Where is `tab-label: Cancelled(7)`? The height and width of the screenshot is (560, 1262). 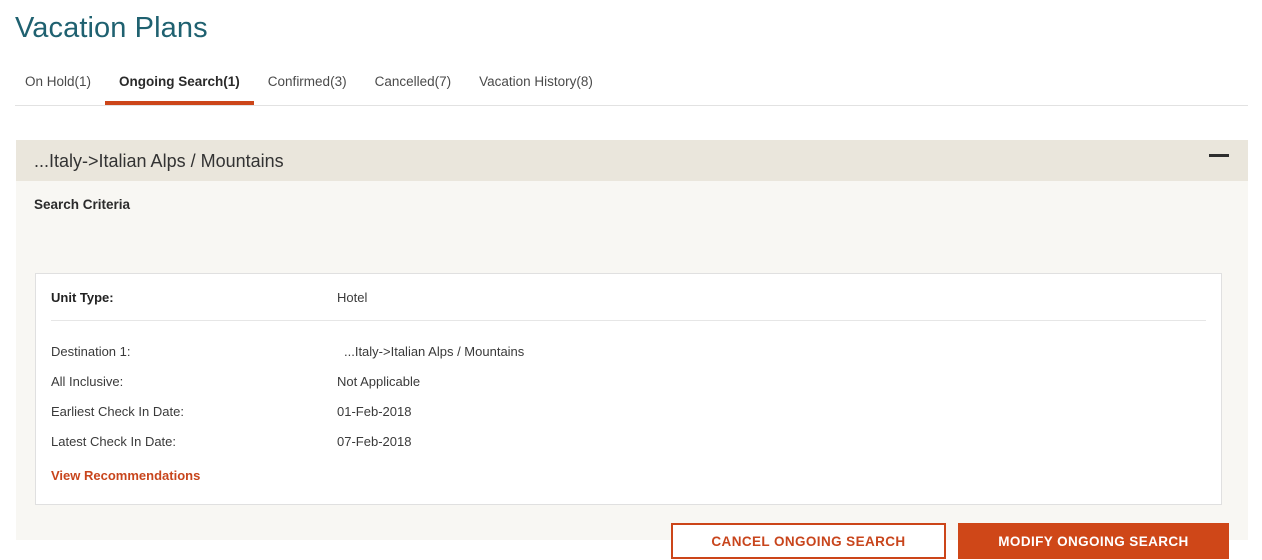
tab-label: Cancelled(7) is located at coordinates (413, 81).